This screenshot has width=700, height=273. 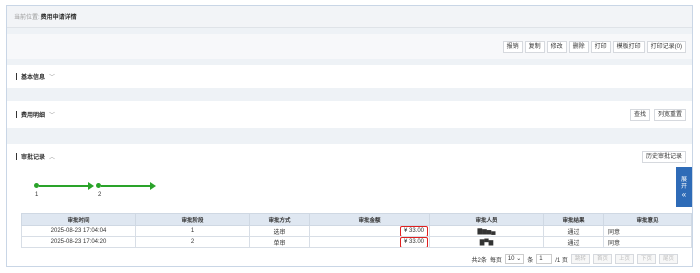 What do you see at coordinates (279, 231) in the screenshot?
I see `cell-method: 选审` at bounding box center [279, 231].